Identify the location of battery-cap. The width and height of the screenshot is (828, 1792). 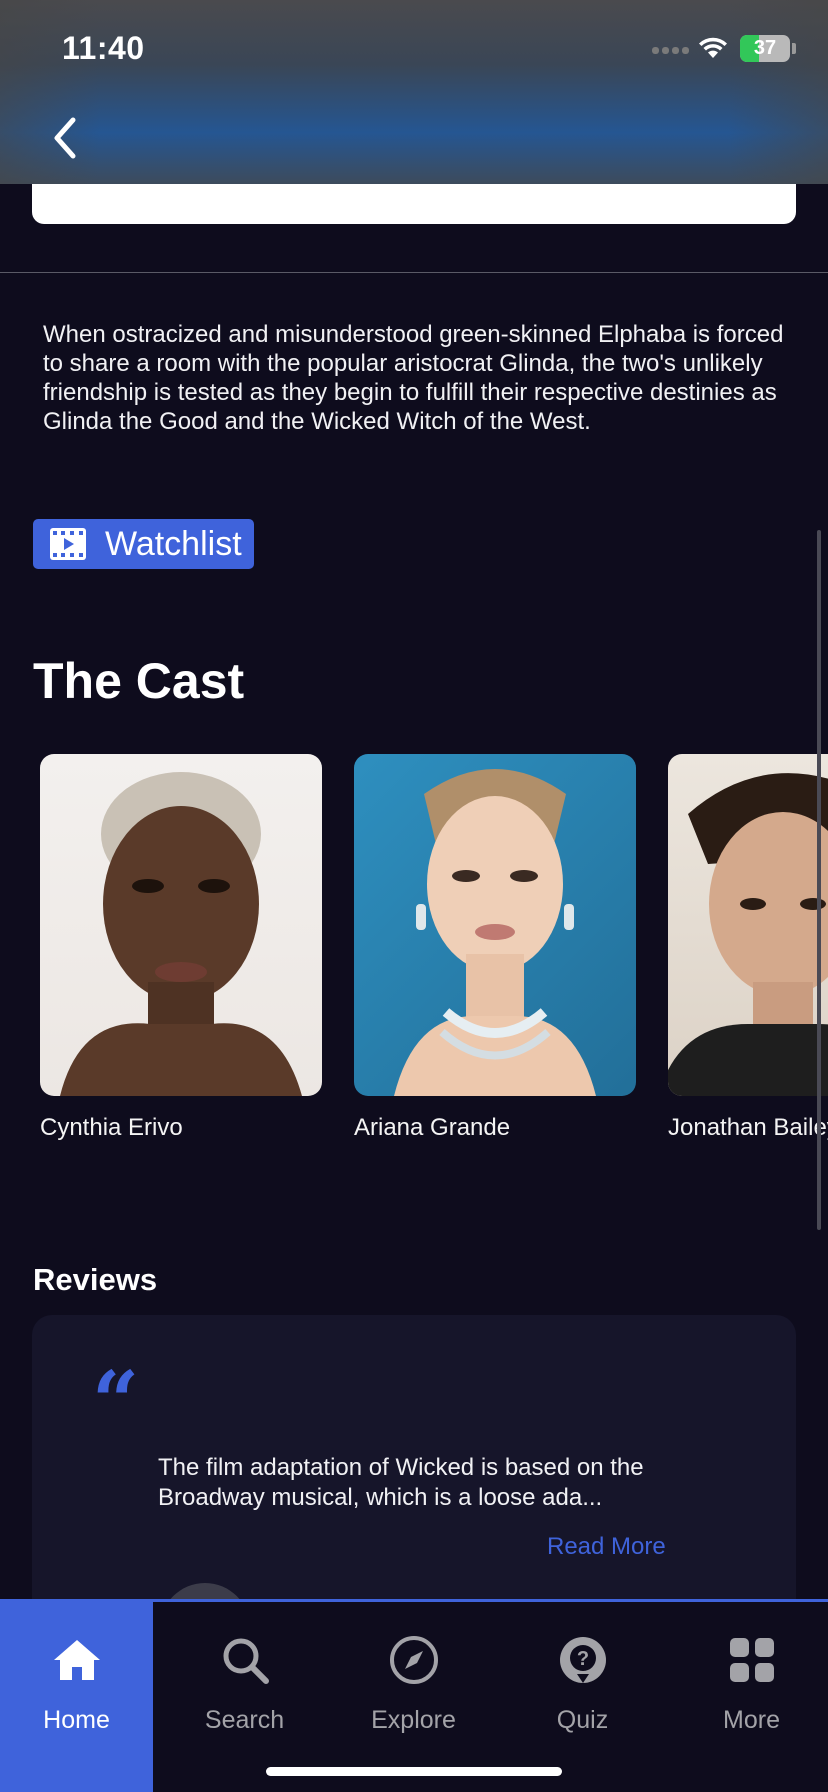
(794, 48).